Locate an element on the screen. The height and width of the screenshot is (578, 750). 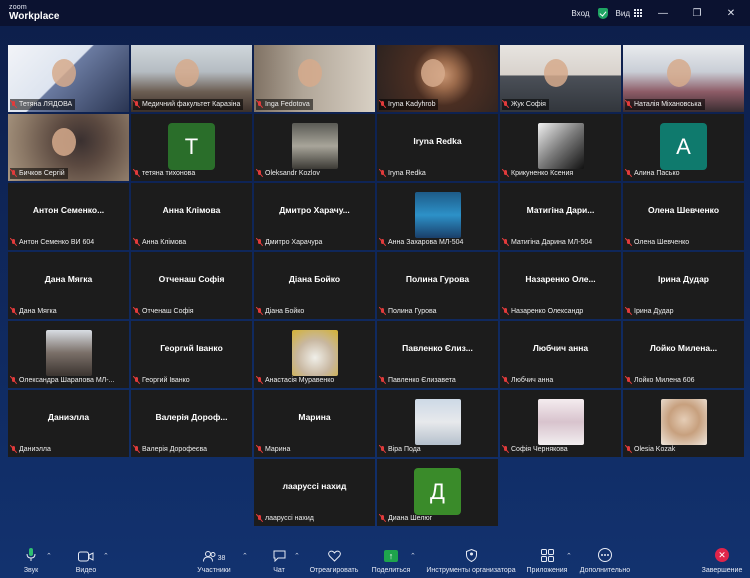
participant-name-label: Діана Бойко is located at coordinates (281, 311).